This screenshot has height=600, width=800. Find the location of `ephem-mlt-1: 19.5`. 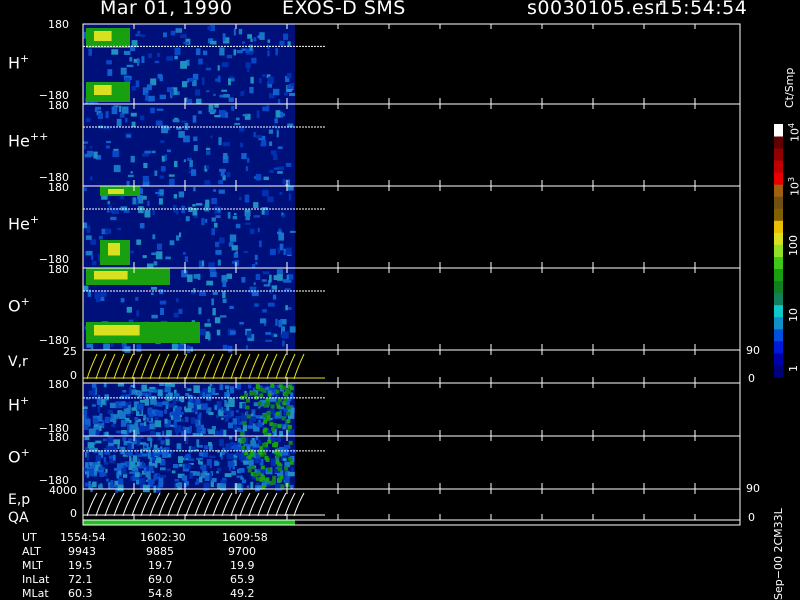

ephem-mlt-1: 19.5 is located at coordinates (80, 565).